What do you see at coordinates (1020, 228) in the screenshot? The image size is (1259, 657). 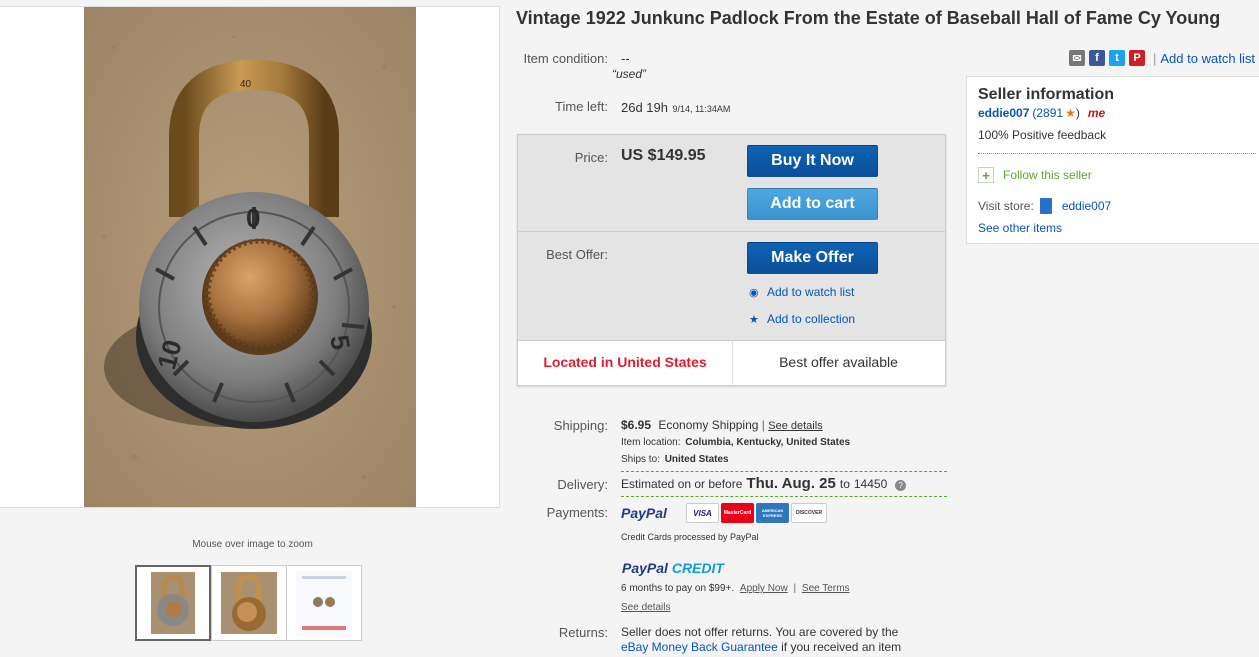 I see `see-other-items-link: See other items` at bounding box center [1020, 228].